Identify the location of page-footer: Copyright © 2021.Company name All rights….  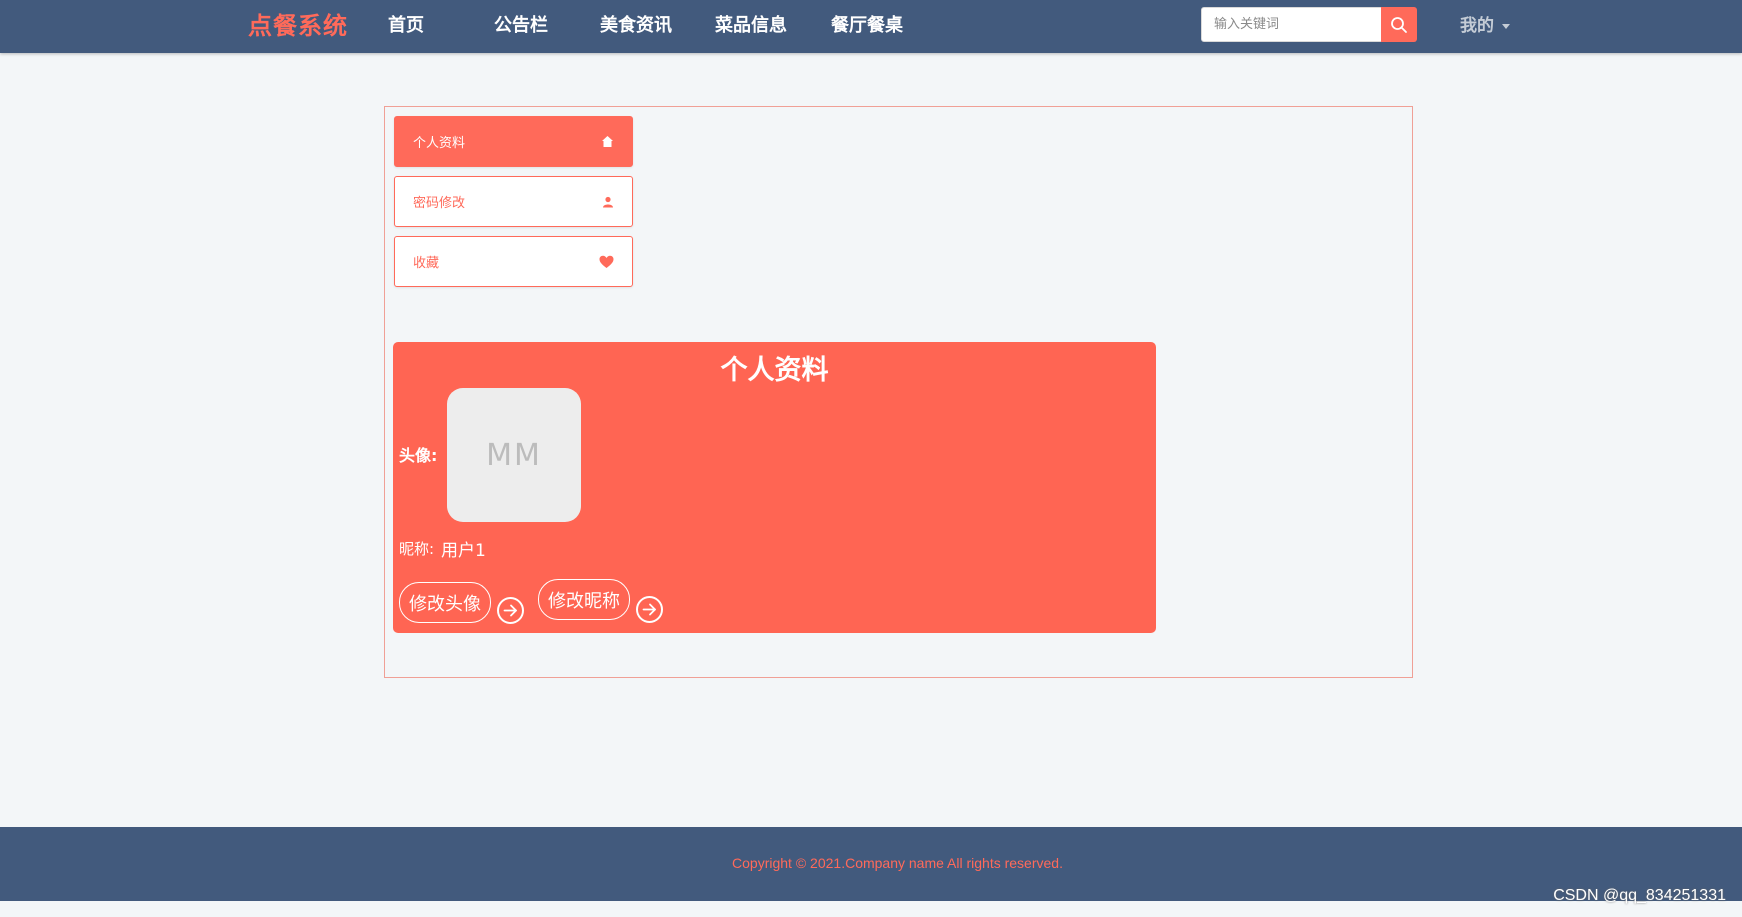
(871, 864).